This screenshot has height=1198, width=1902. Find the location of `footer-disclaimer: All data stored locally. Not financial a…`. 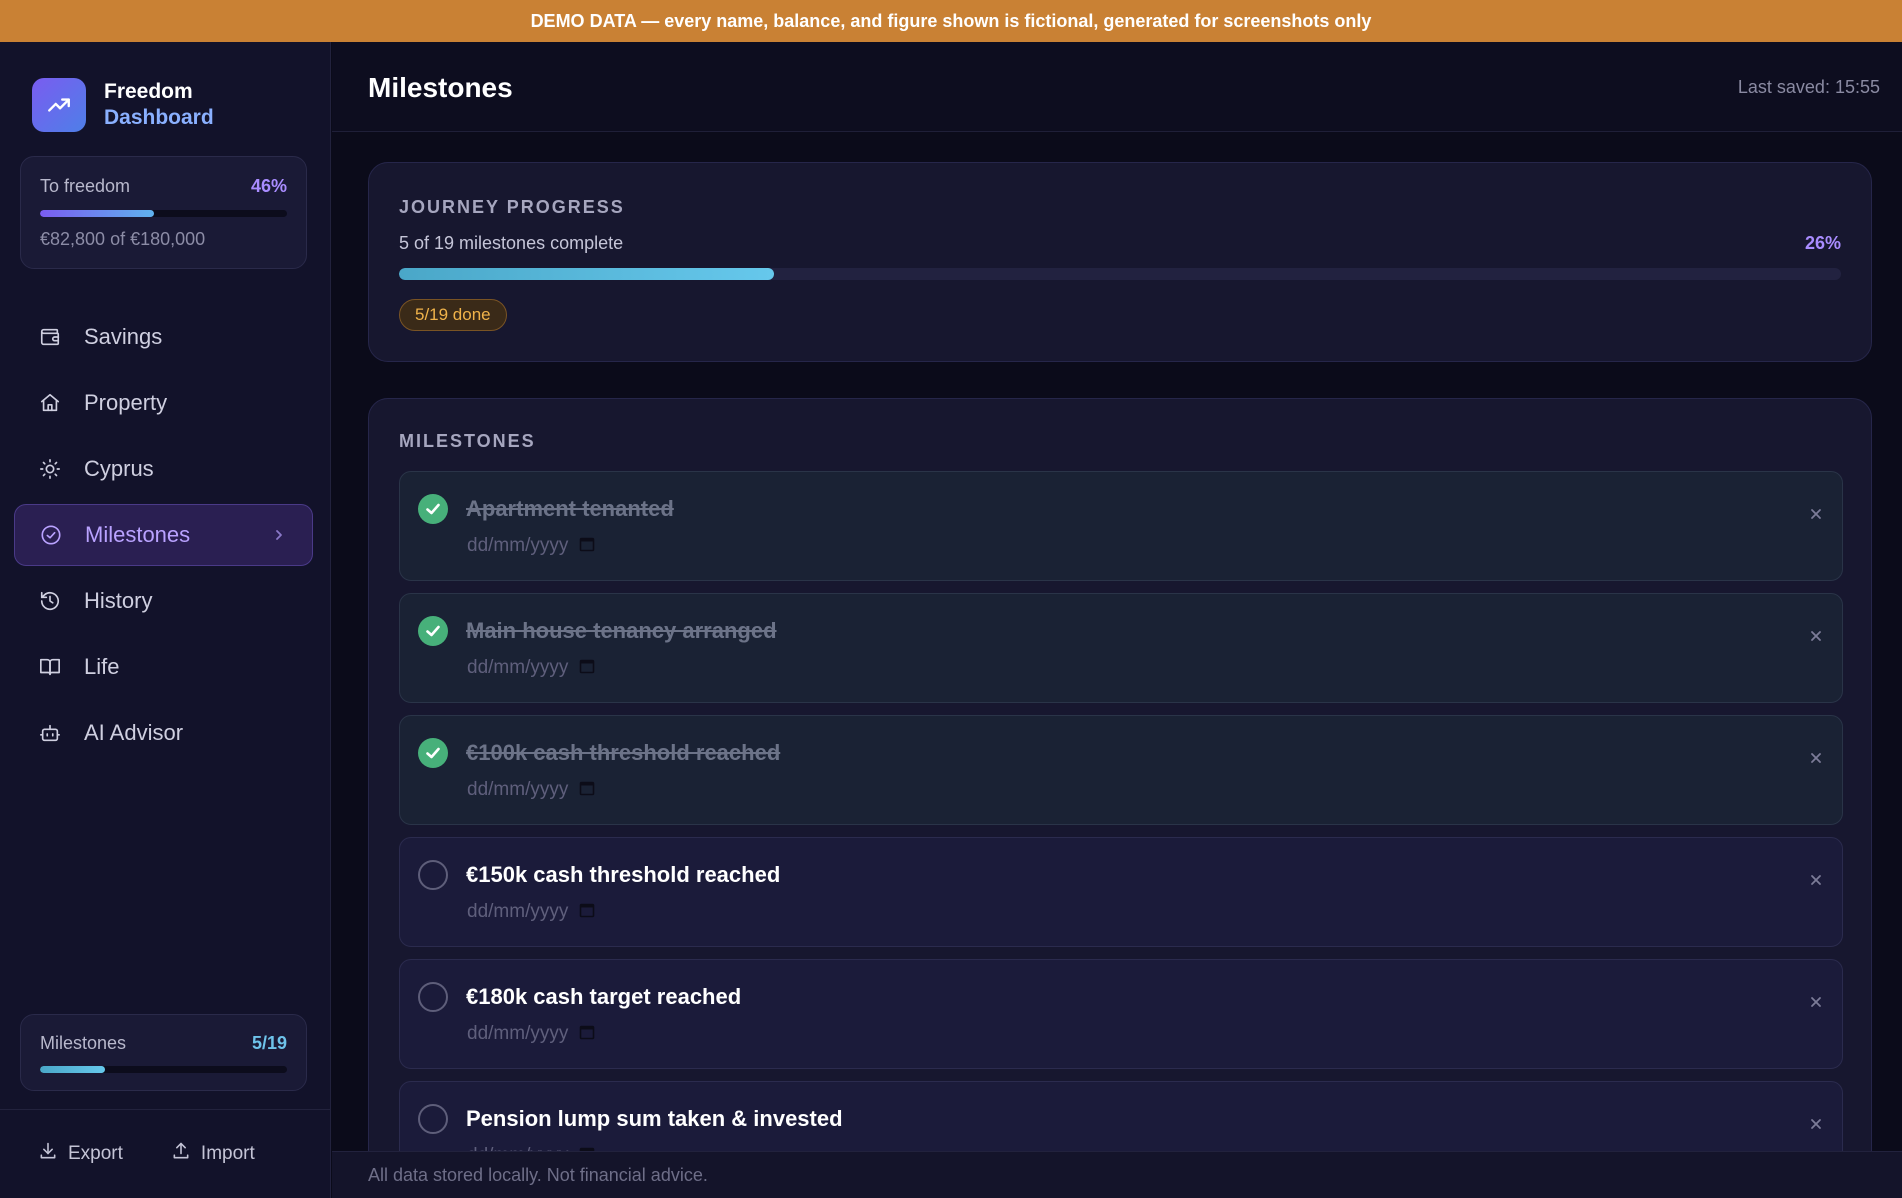

footer-disclaimer: All data stored locally. Not financial a… is located at coordinates (538, 1174).